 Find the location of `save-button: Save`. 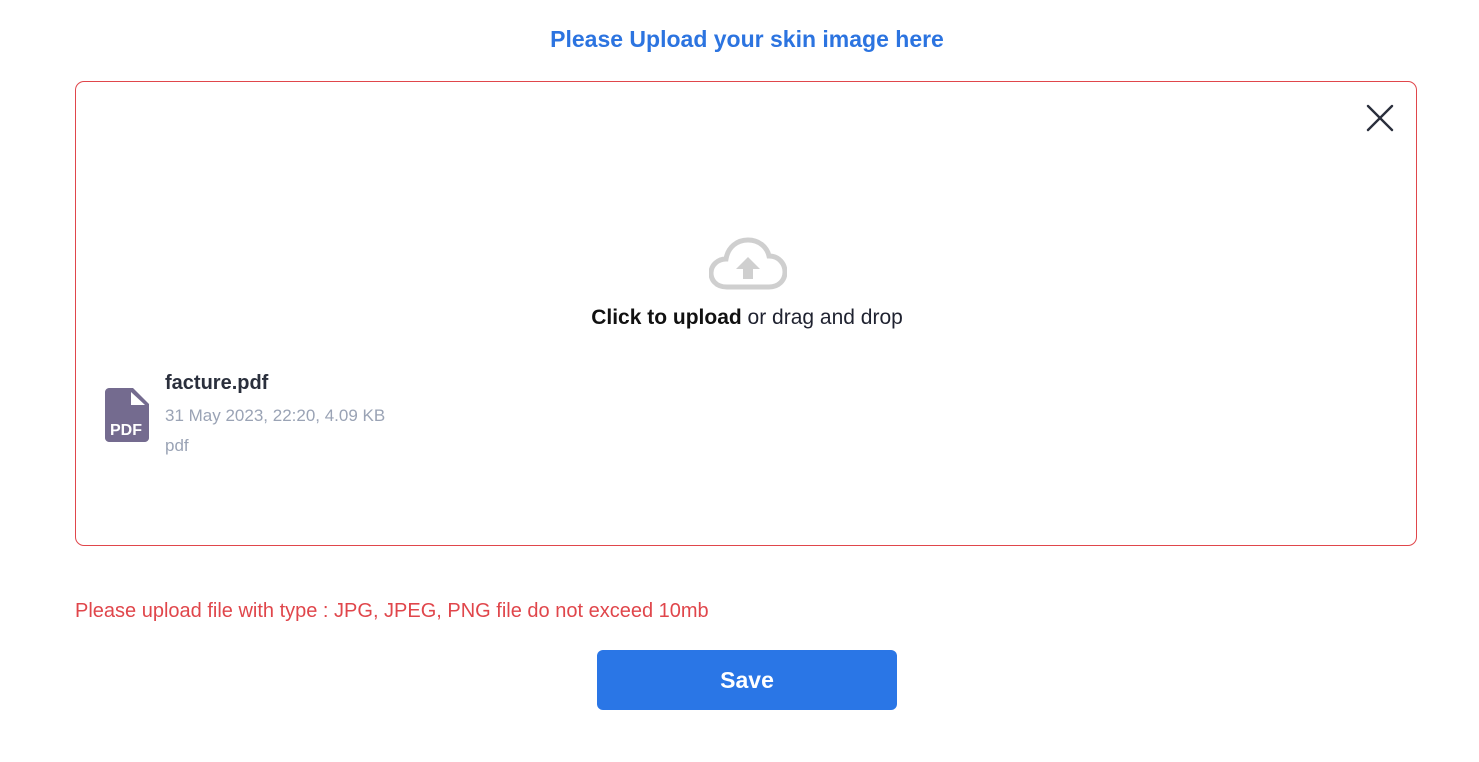

save-button: Save is located at coordinates (747, 680).